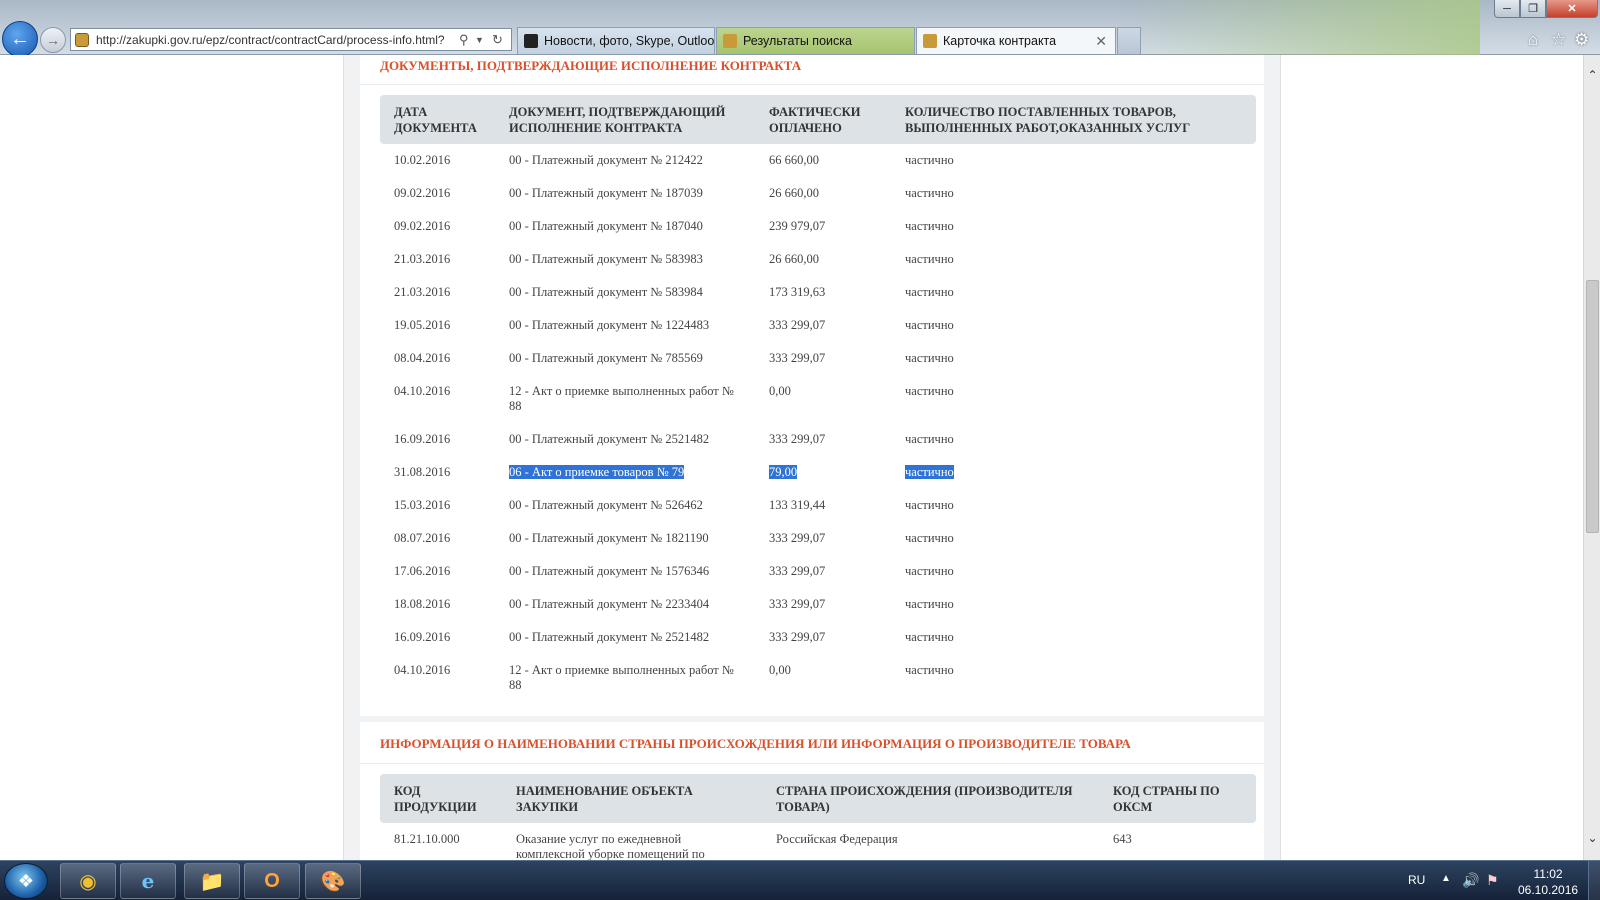 The image size is (1600, 900). Describe the element at coordinates (53, 40) in the screenshot. I see `forward-button: →` at that location.